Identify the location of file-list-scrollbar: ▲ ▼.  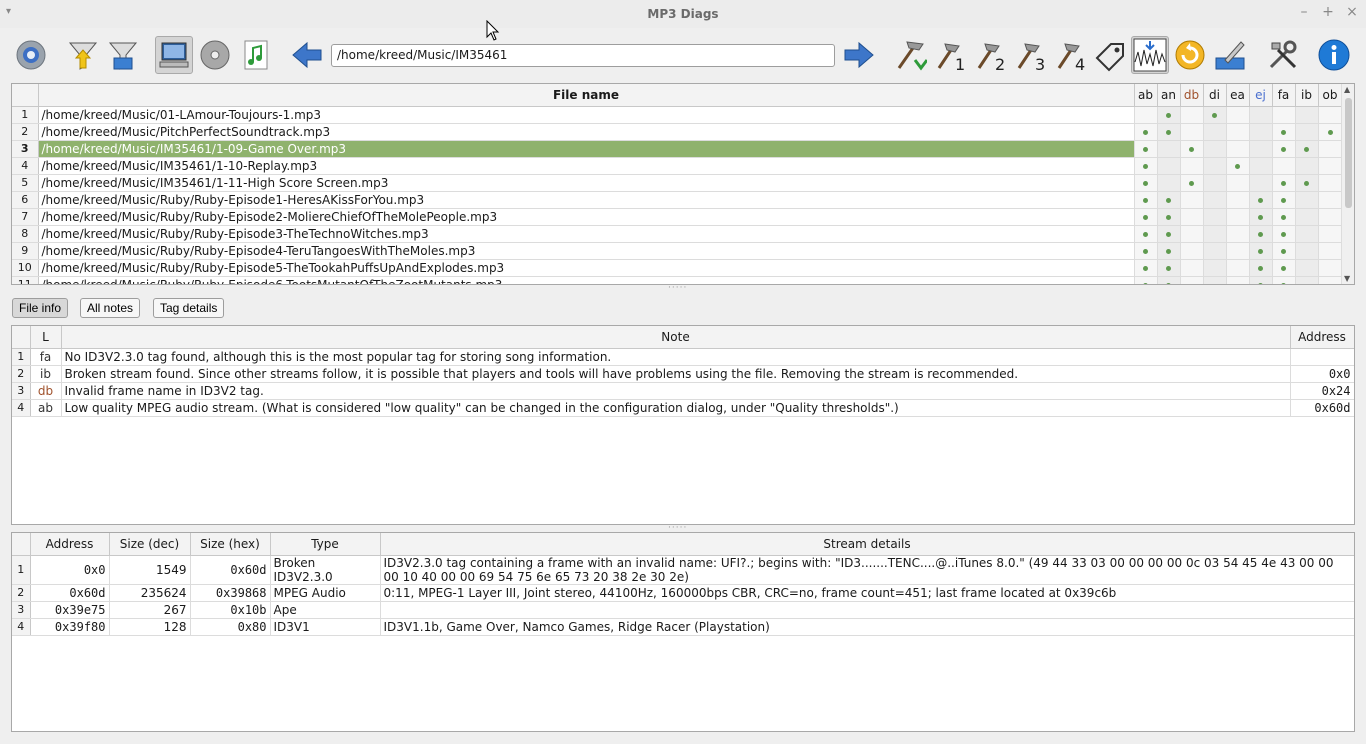
(1347, 184).